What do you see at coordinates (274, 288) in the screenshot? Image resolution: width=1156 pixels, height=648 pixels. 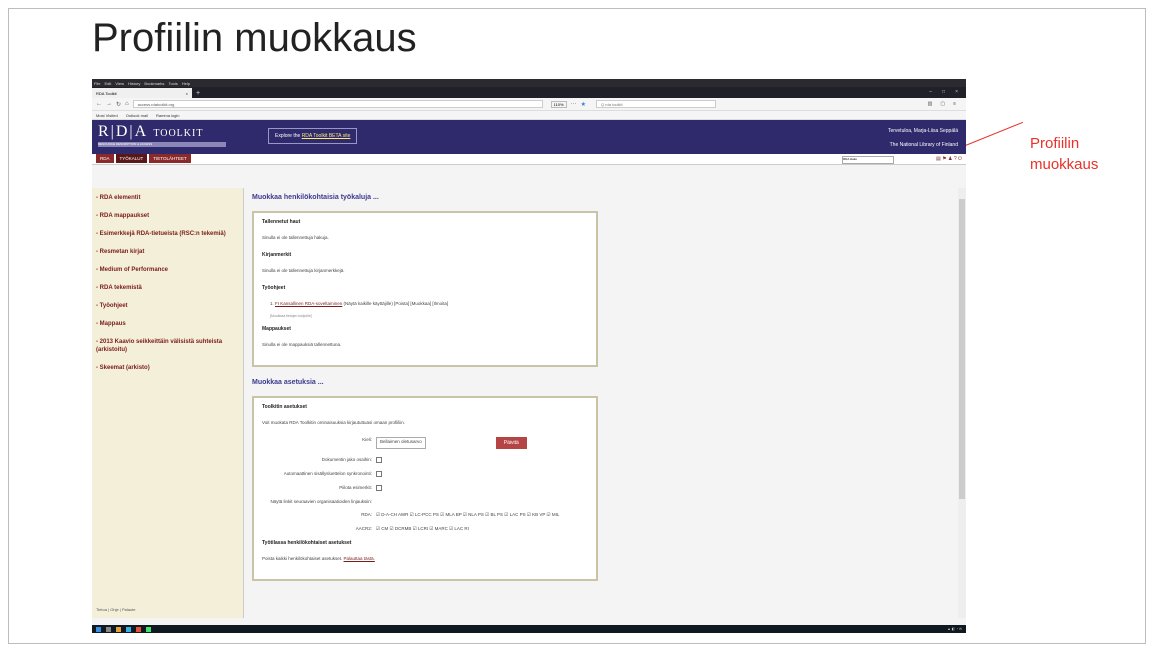 I see `workflows-heading: Työohjeet` at bounding box center [274, 288].